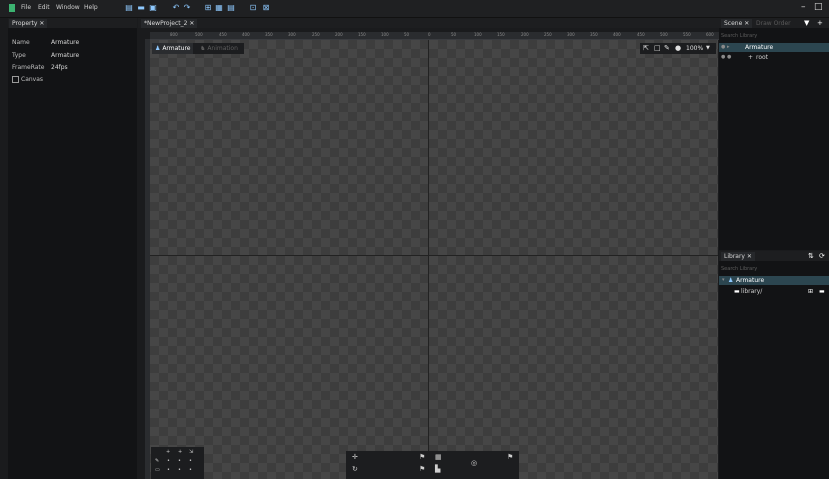 This screenshot has width=829, height=479. What do you see at coordinates (810, 291) in the screenshot?
I see `import-folder-icon: ⊞` at bounding box center [810, 291].